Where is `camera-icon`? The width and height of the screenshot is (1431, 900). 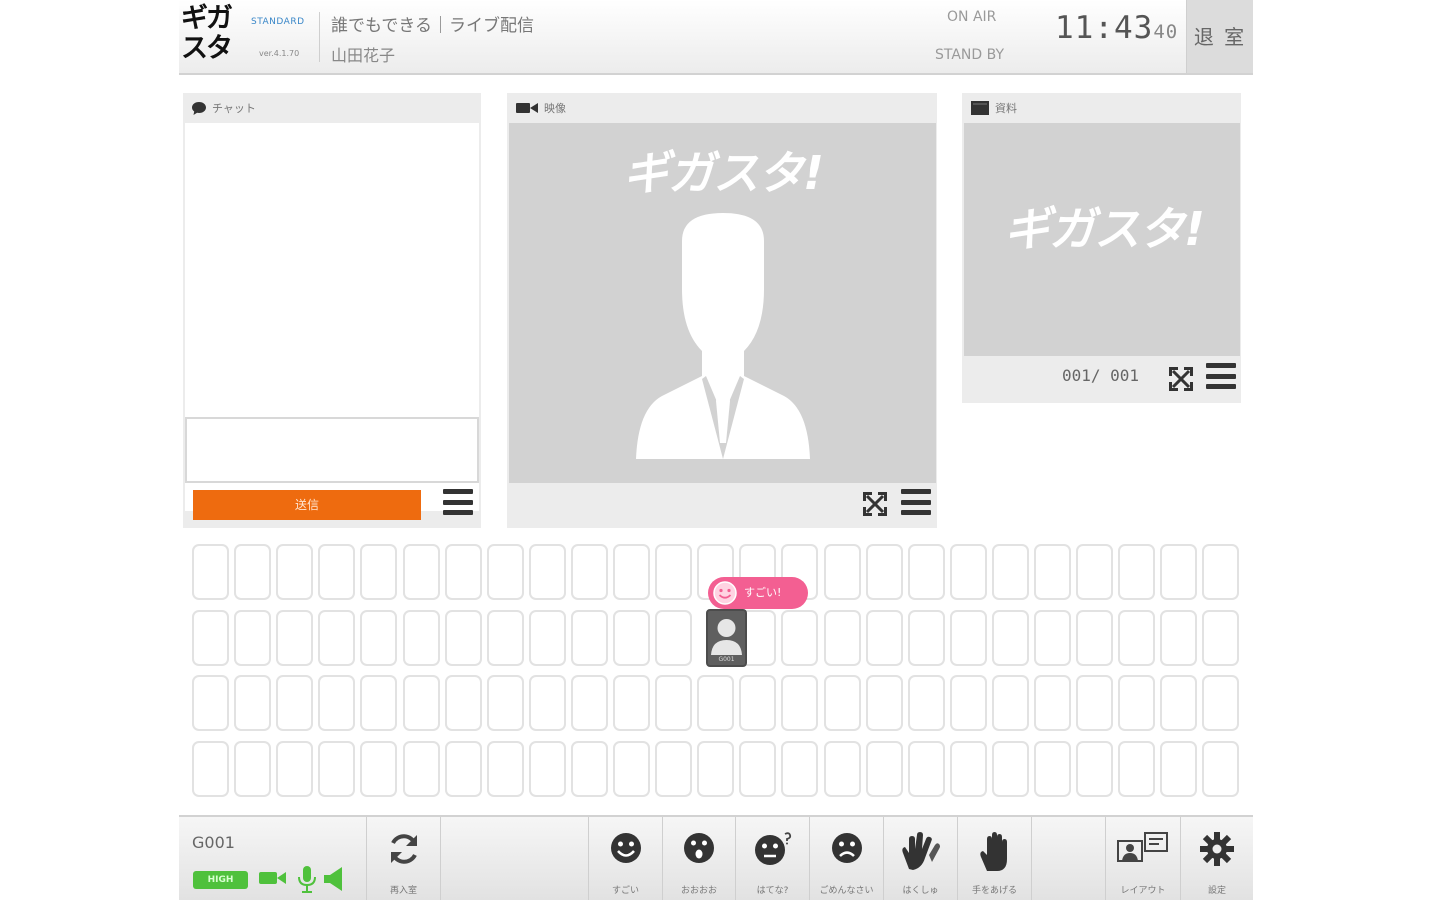
camera-icon is located at coordinates (273, 878).